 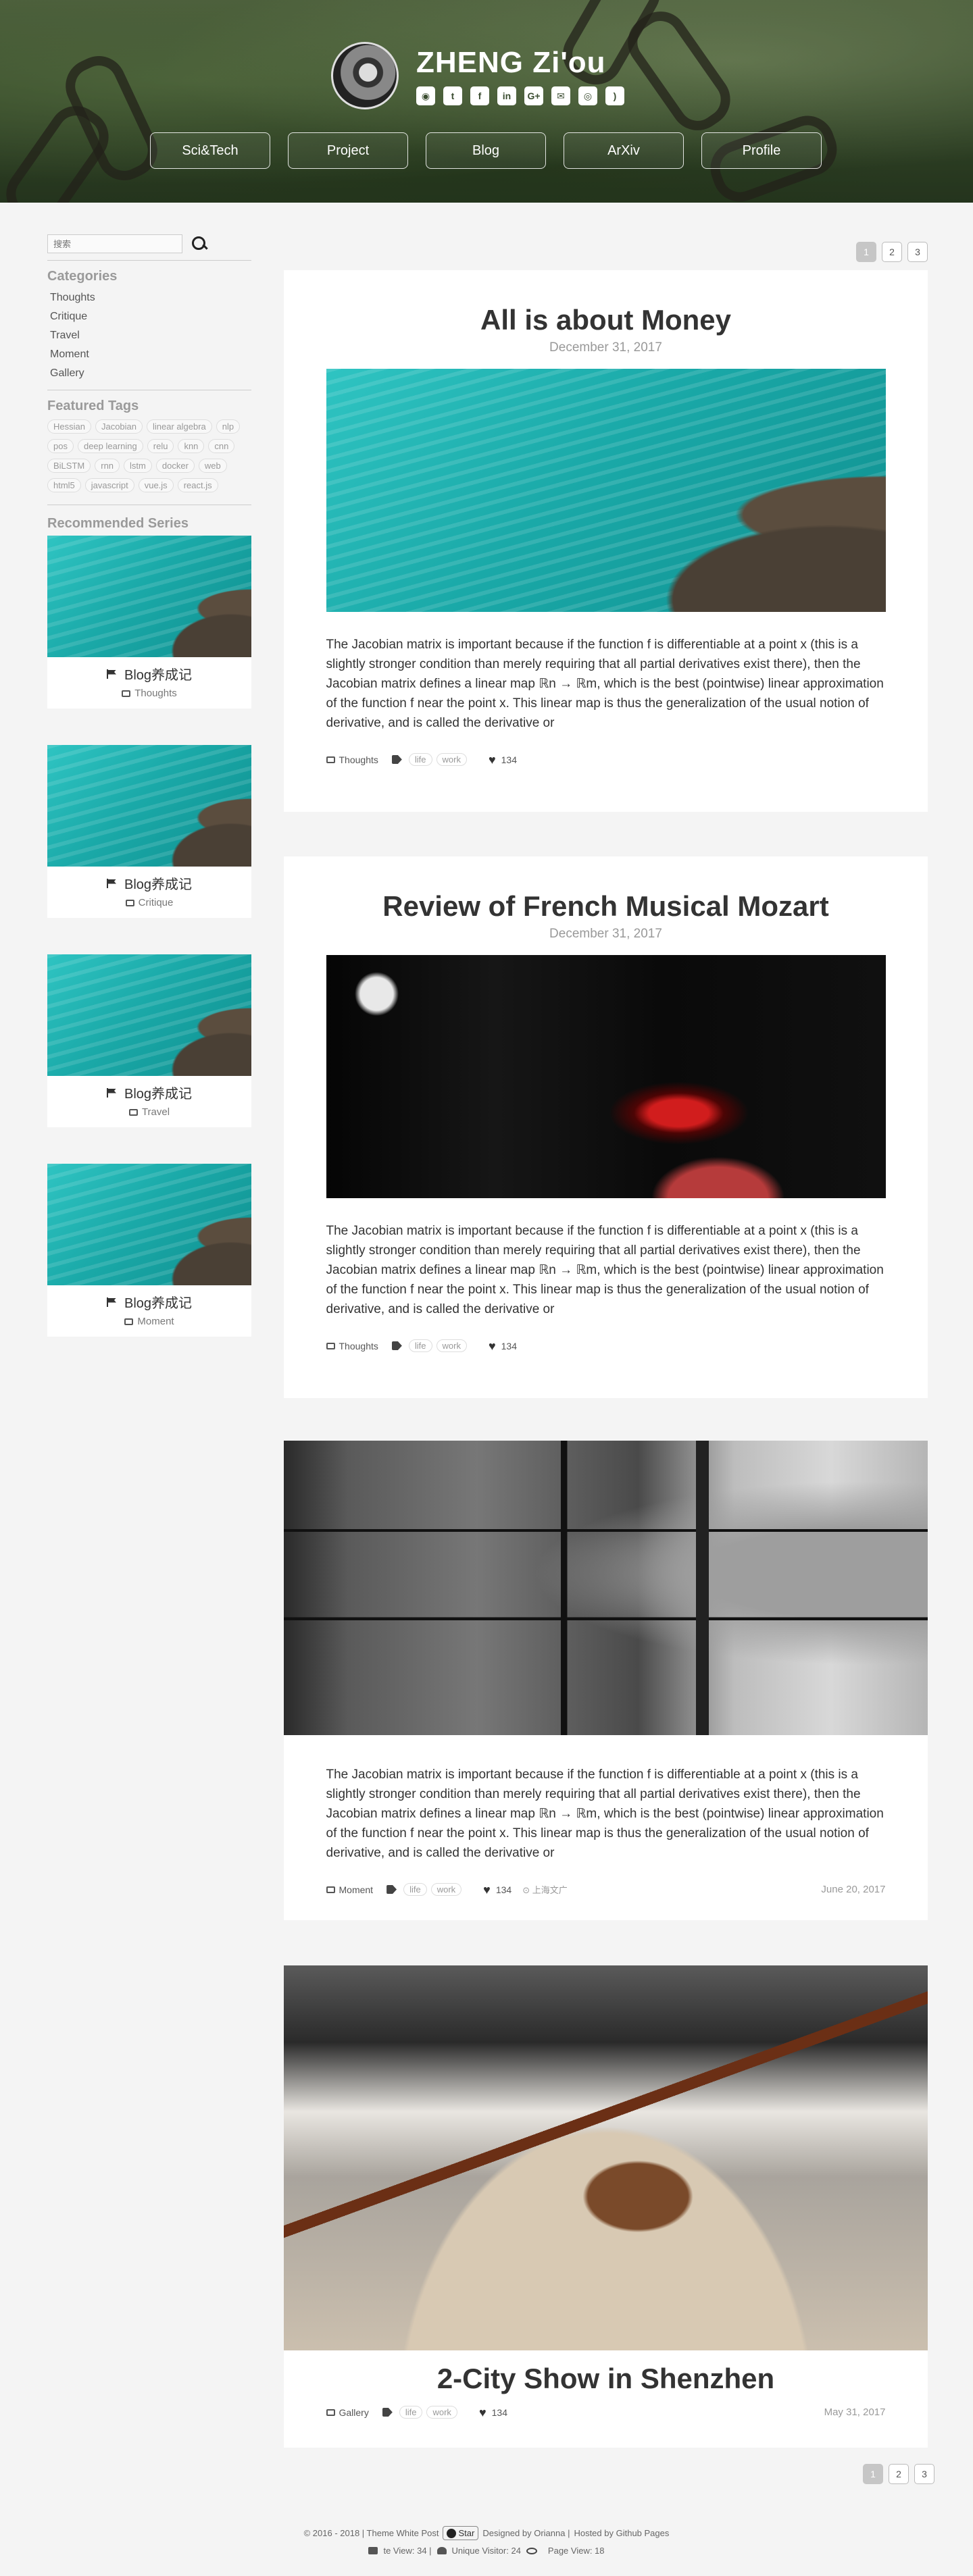 What do you see at coordinates (506, 95) in the screenshot?
I see `linkedin-icon: in` at bounding box center [506, 95].